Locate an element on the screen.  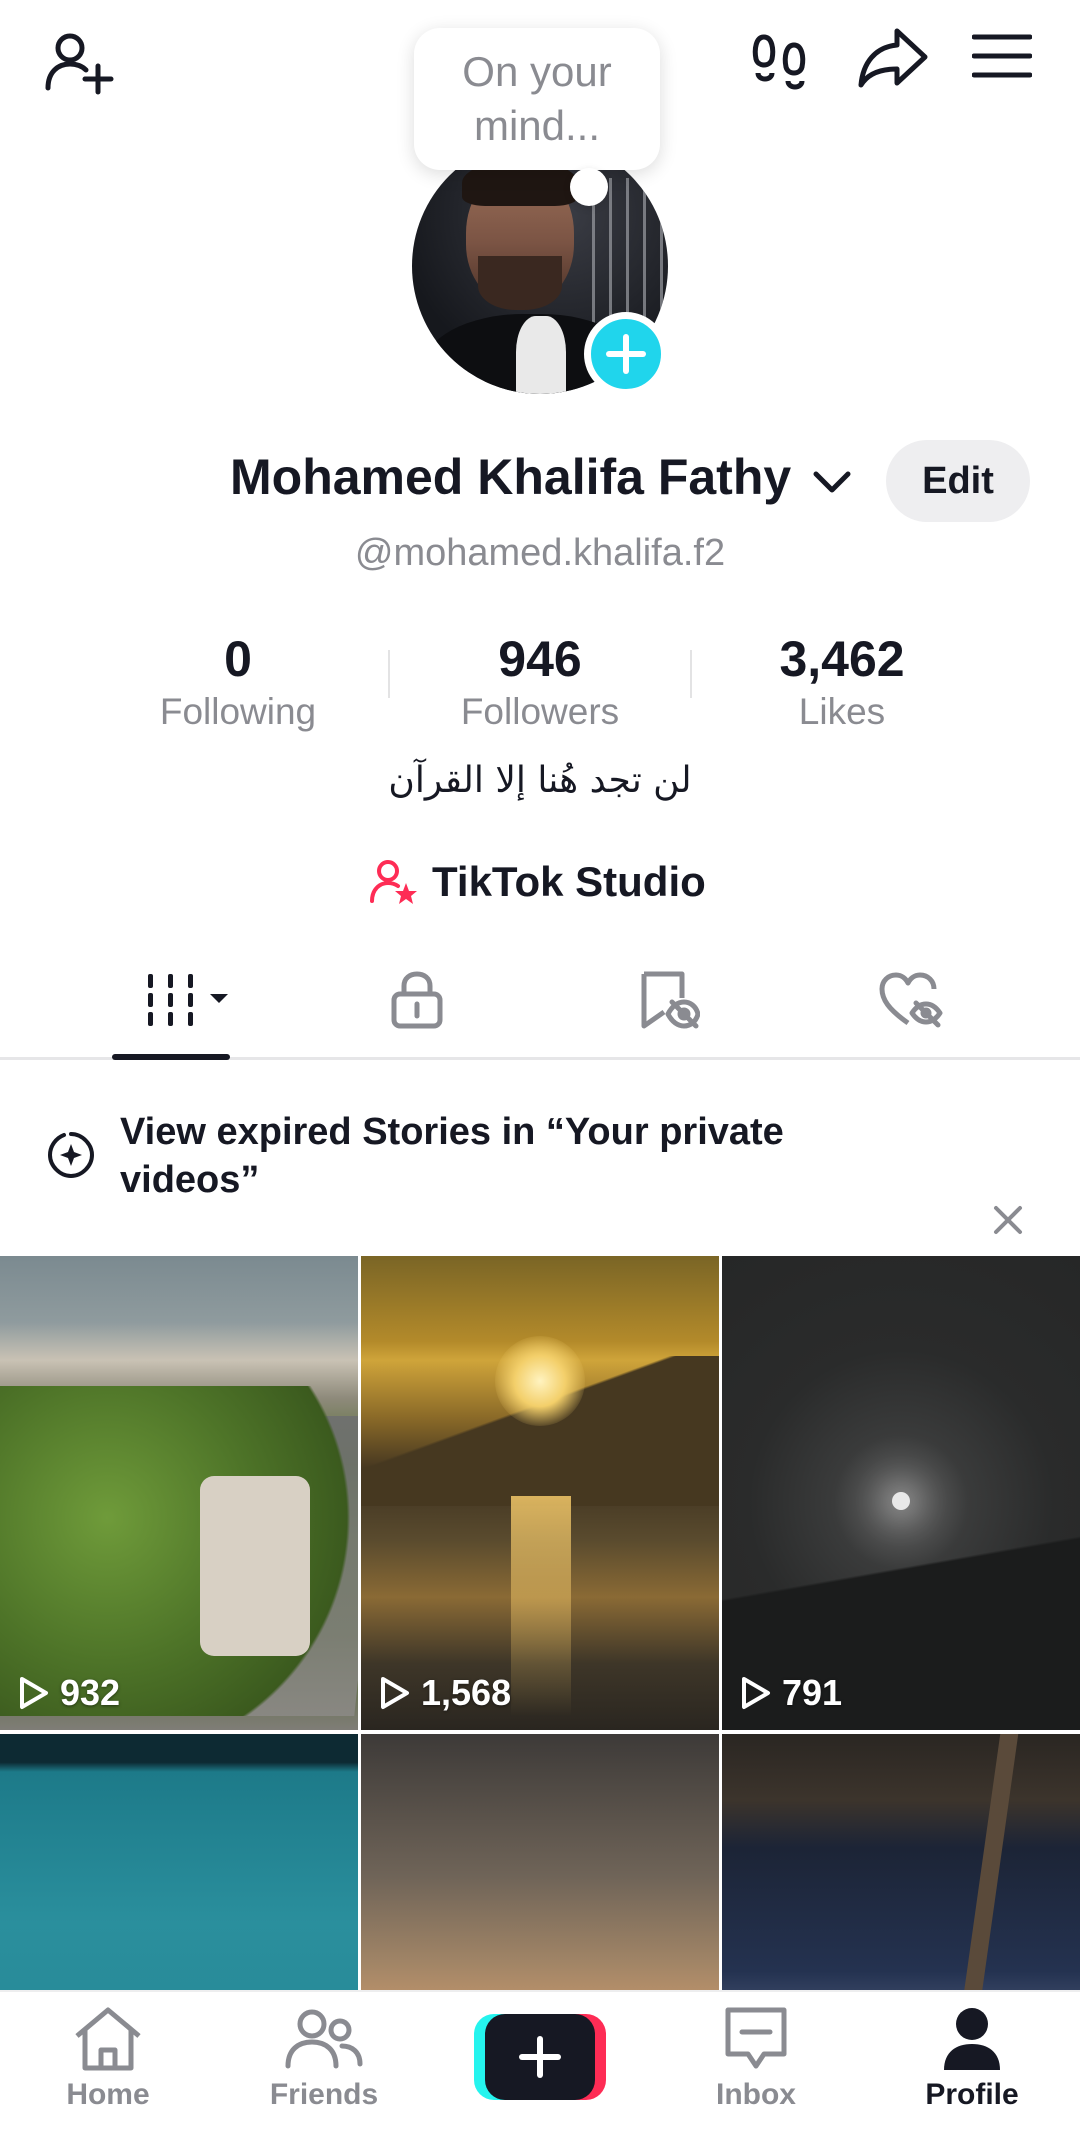
creator-star-icon is located at coordinates (393, 882).